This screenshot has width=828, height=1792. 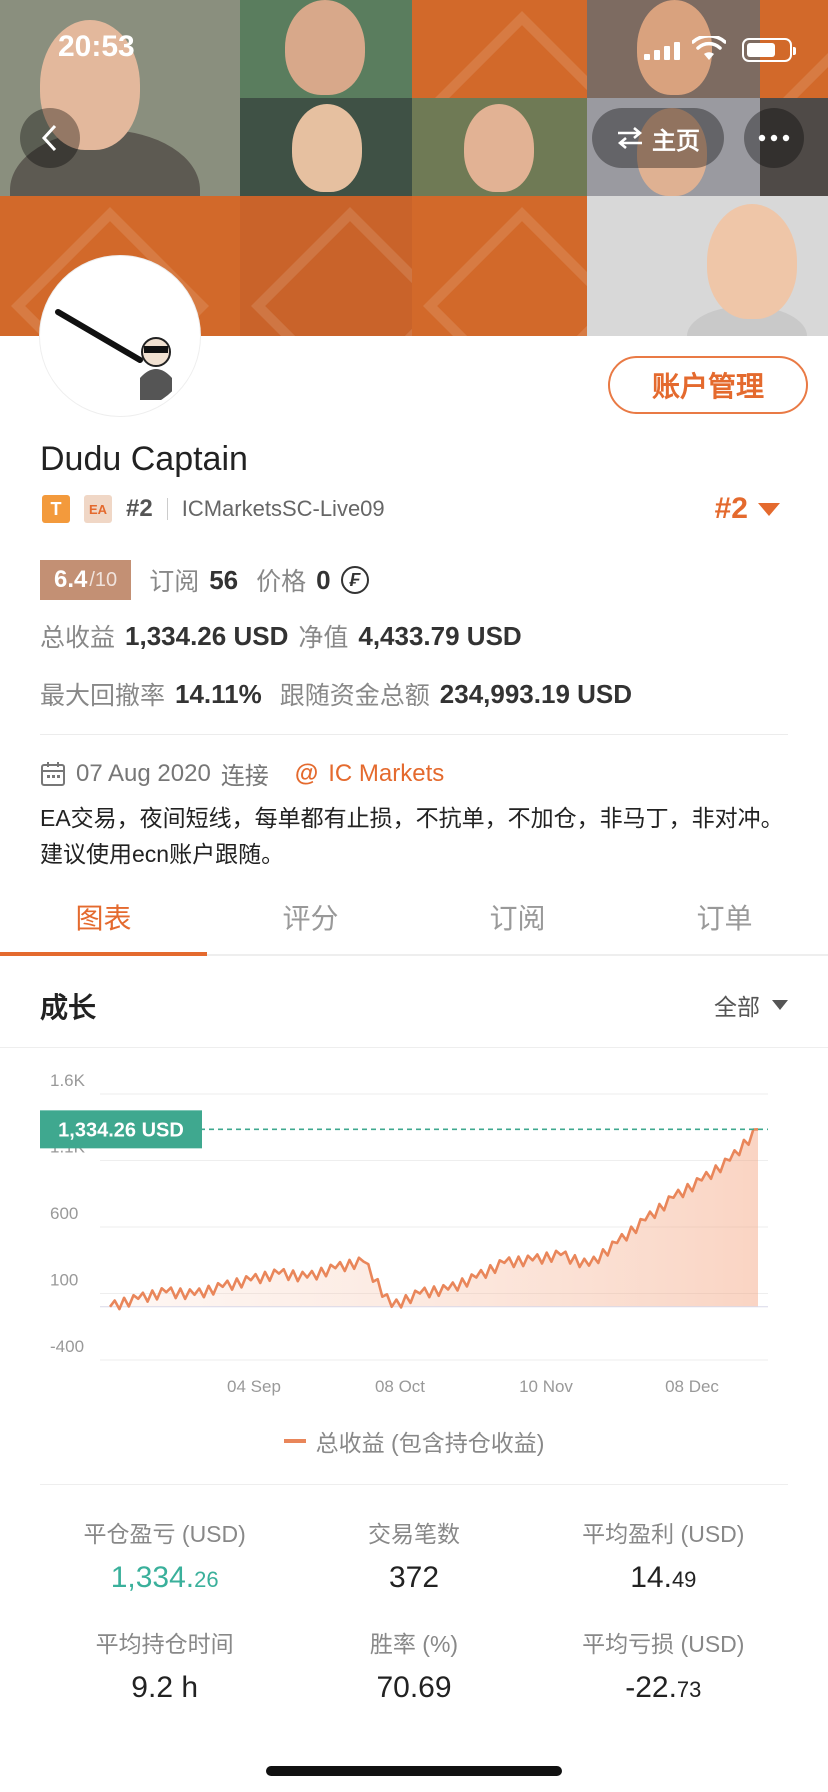 What do you see at coordinates (78, 638) in the screenshot?
I see `total-profit-label: 总收益` at bounding box center [78, 638].